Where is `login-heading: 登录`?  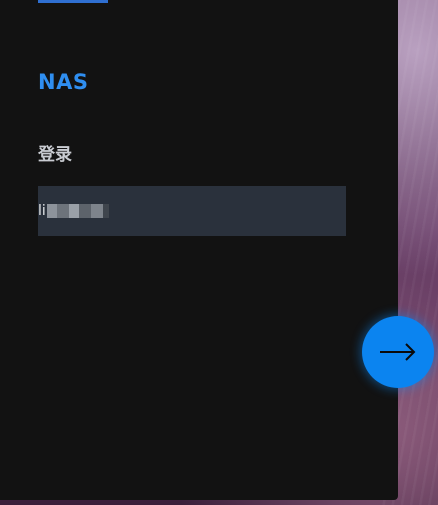
login-heading: 登录 is located at coordinates (55, 155).